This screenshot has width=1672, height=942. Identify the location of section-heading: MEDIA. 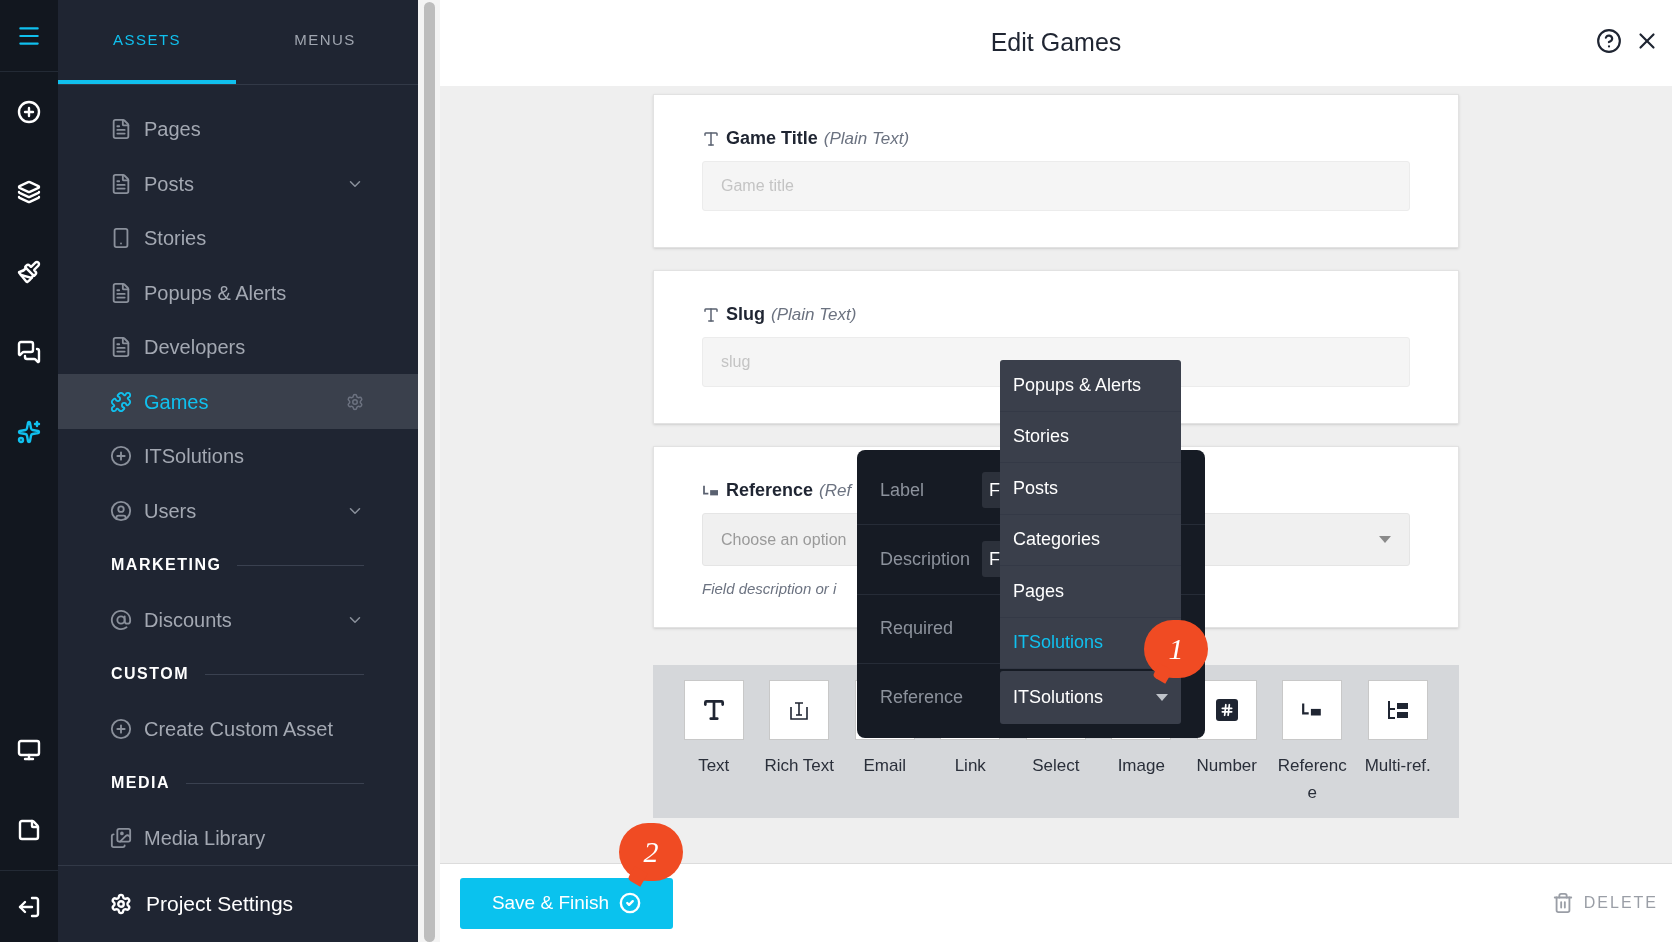
(141, 783).